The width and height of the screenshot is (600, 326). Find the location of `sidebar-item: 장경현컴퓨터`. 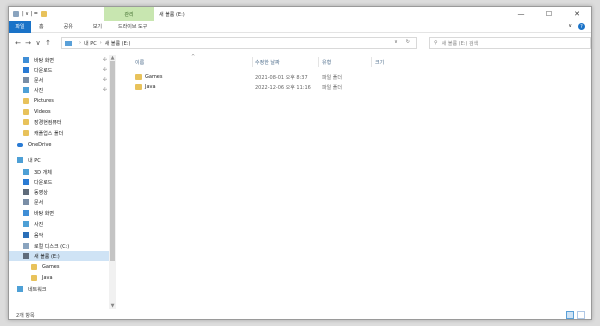

sidebar-item: 장경현컴퓨터 is located at coordinates (59, 122).